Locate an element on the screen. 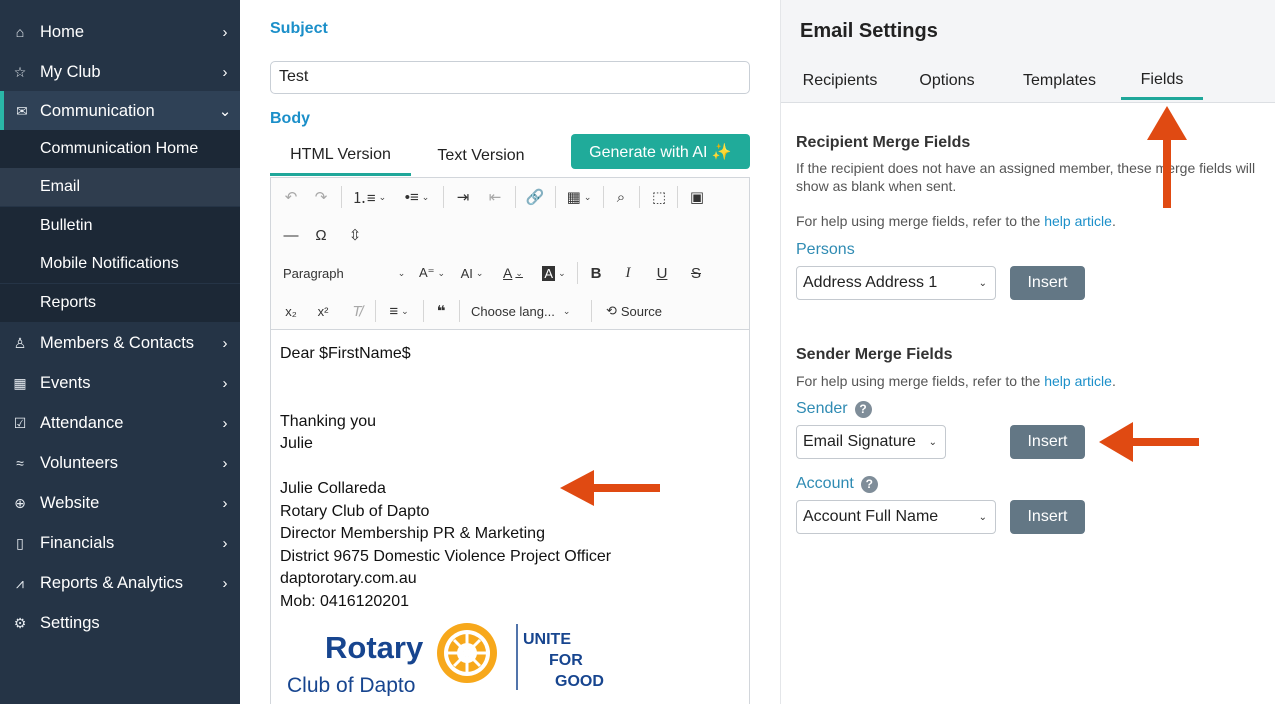  persons-select: Address Address 1 ⌄ is located at coordinates (896, 283).